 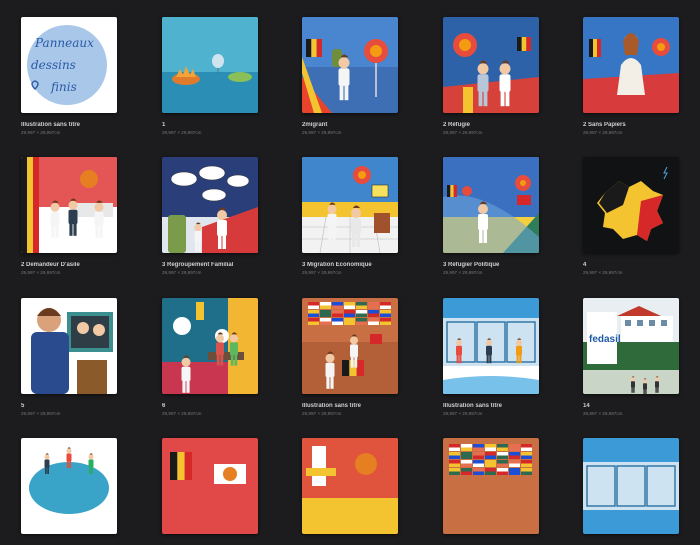 I want to click on office-artwork, so click(x=69, y=346).